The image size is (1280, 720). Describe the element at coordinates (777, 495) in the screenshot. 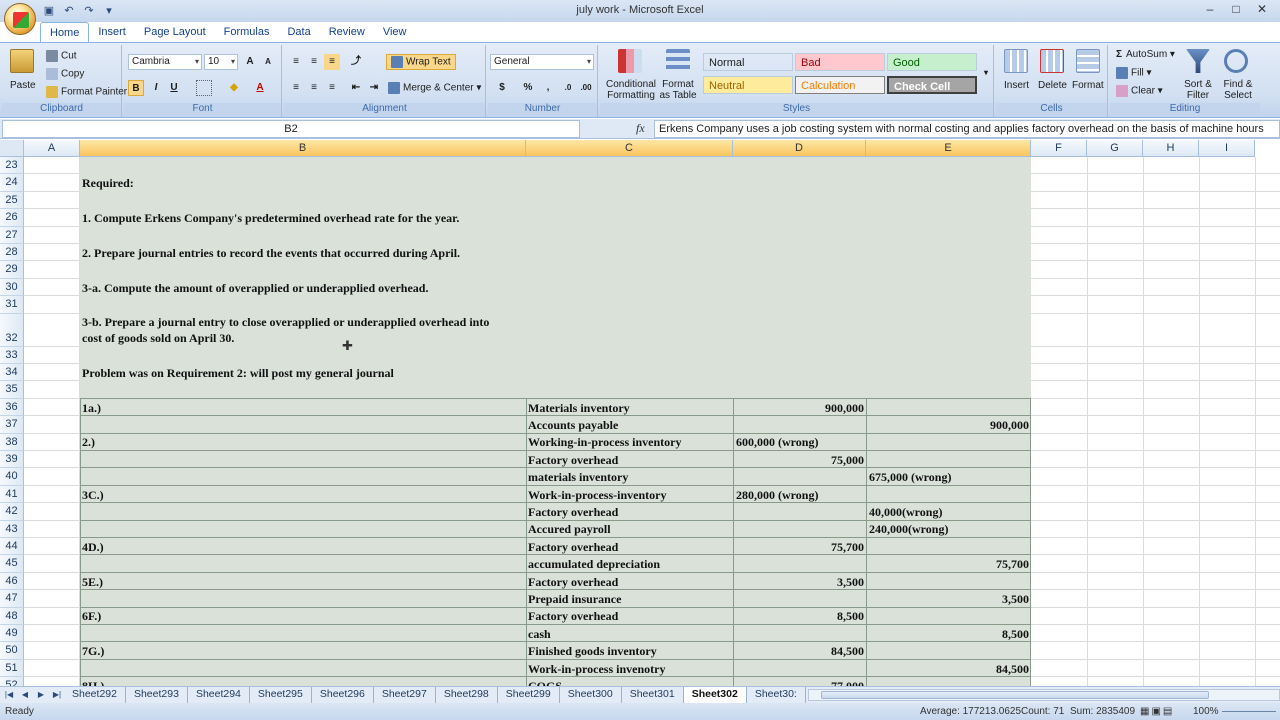

I see `journal-debit: 280,000 (wrong)` at that location.